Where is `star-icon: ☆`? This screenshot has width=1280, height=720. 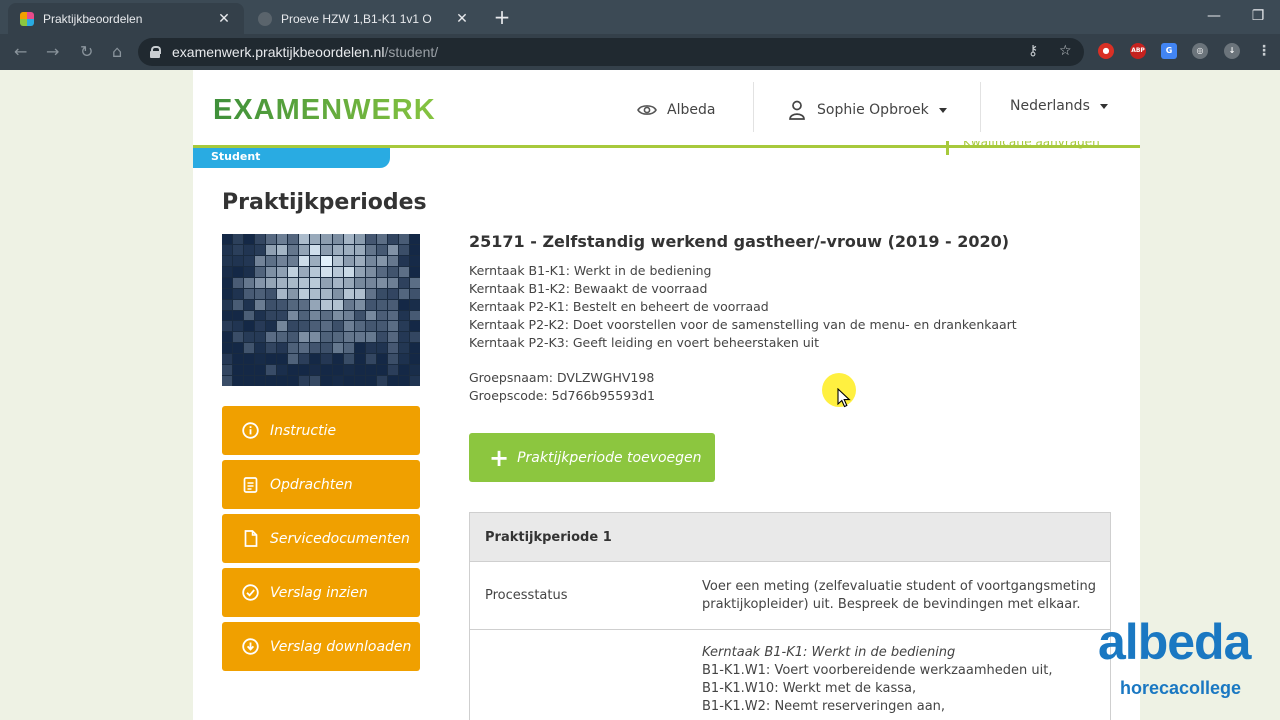 star-icon: ☆ is located at coordinates (1065, 51).